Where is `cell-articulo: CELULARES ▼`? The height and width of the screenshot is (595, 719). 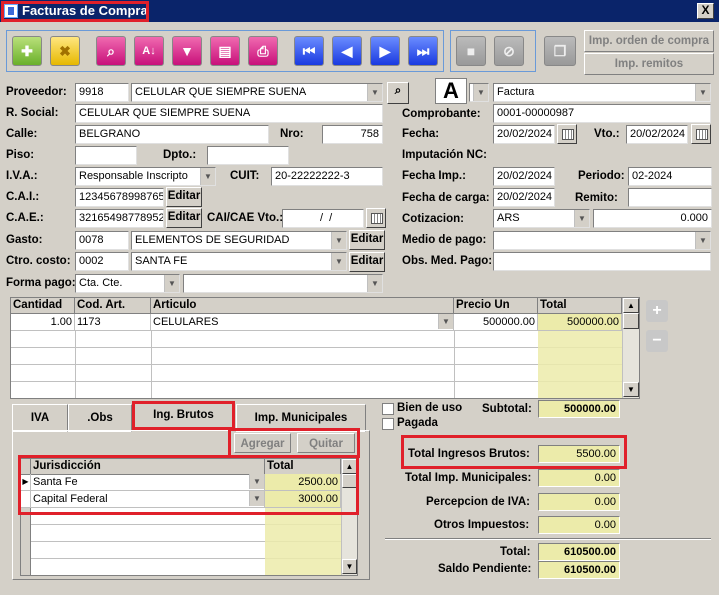 cell-articulo: CELULARES ▼ is located at coordinates (302, 322).